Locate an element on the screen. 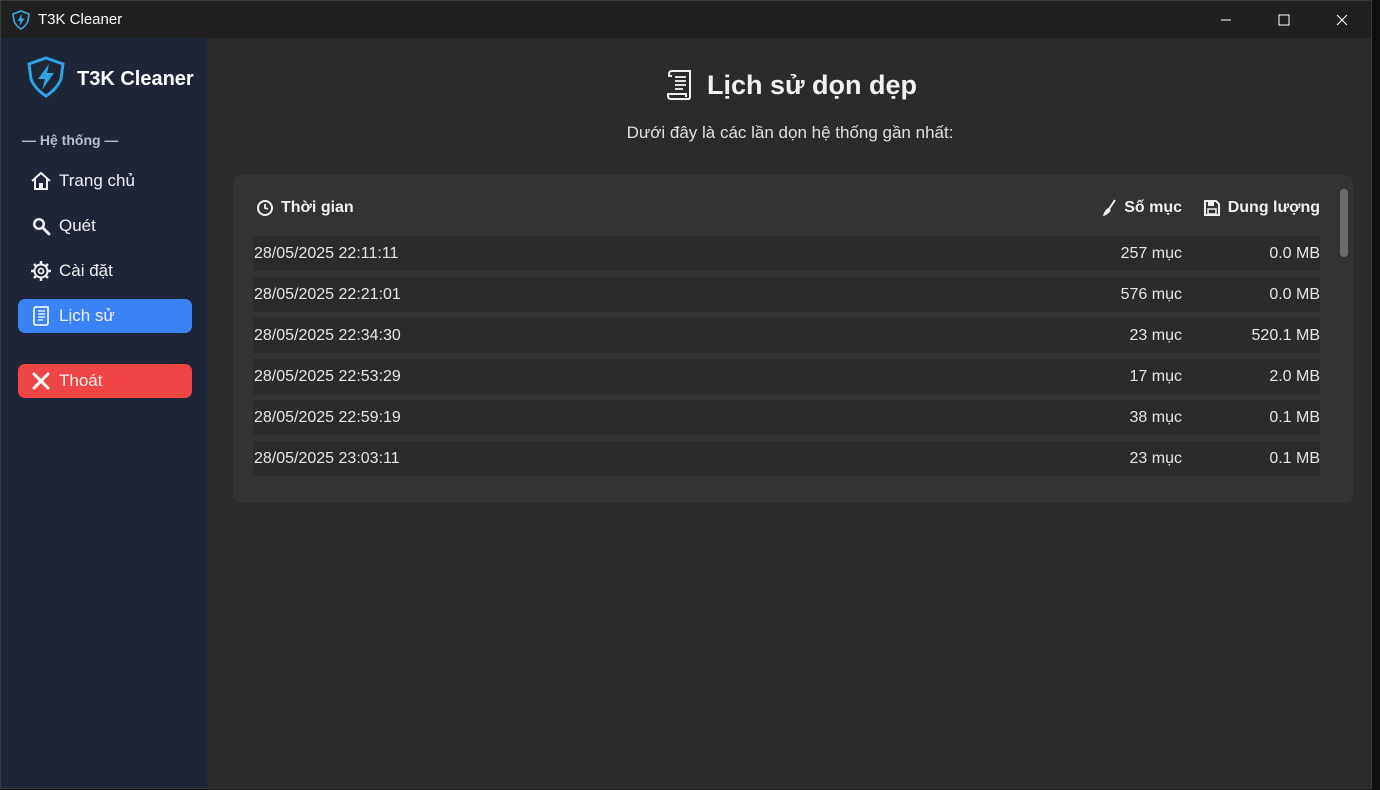 This screenshot has width=1380, height=790. sidebar-item-settings: Cài đặt is located at coordinates (105, 271).